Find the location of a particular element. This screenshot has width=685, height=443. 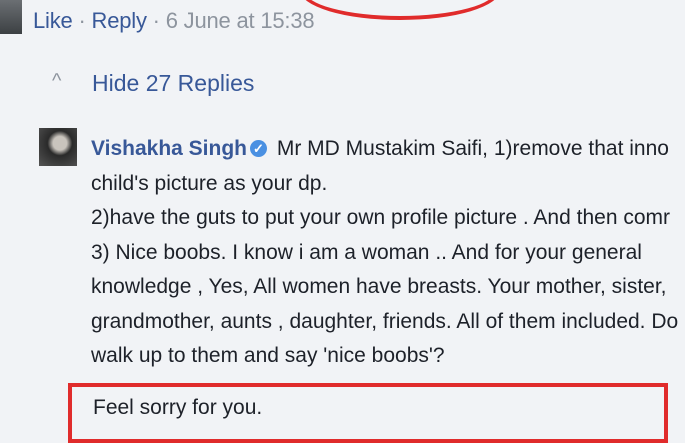

reply-link: Reply is located at coordinates (119, 20).